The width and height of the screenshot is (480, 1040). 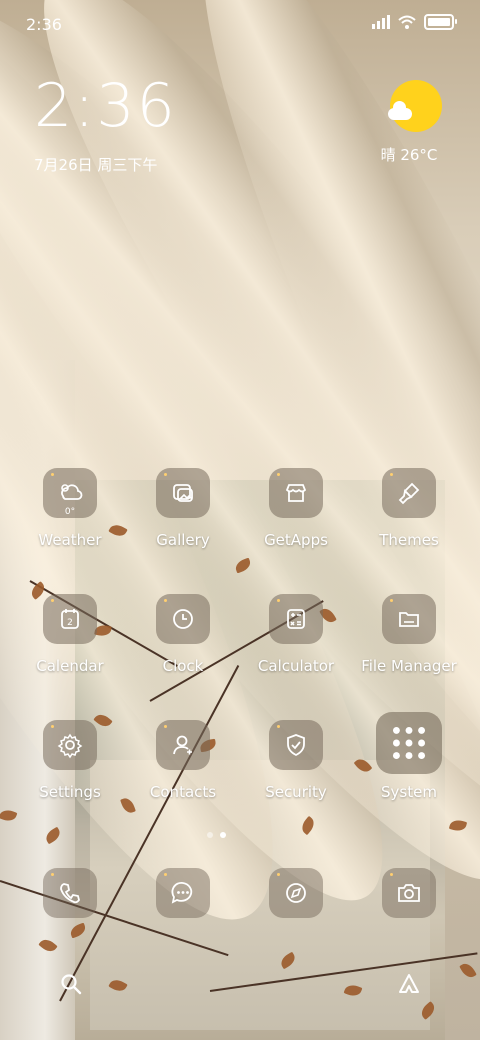 What do you see at coordinates (440, 22) in the screenshot?
I see `battery-icon` at bounding box center [440, 22].